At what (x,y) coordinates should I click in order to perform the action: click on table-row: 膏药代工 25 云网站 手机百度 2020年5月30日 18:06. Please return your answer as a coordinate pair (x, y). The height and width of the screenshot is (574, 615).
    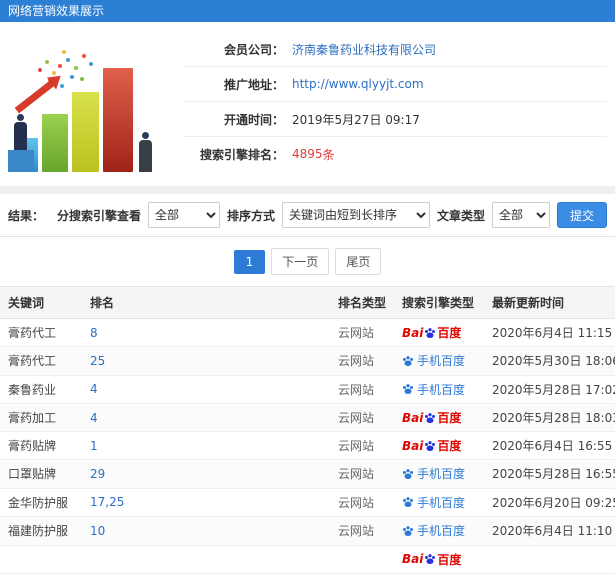
    Looking at the image, I should click on (307, 361).